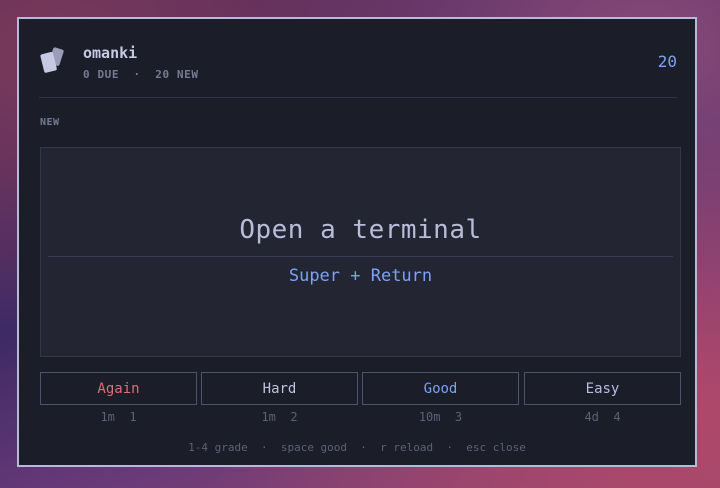  Describe the element at coordinates (279, 388) in the screenshot. I see `hard-button: Hard` at that location.